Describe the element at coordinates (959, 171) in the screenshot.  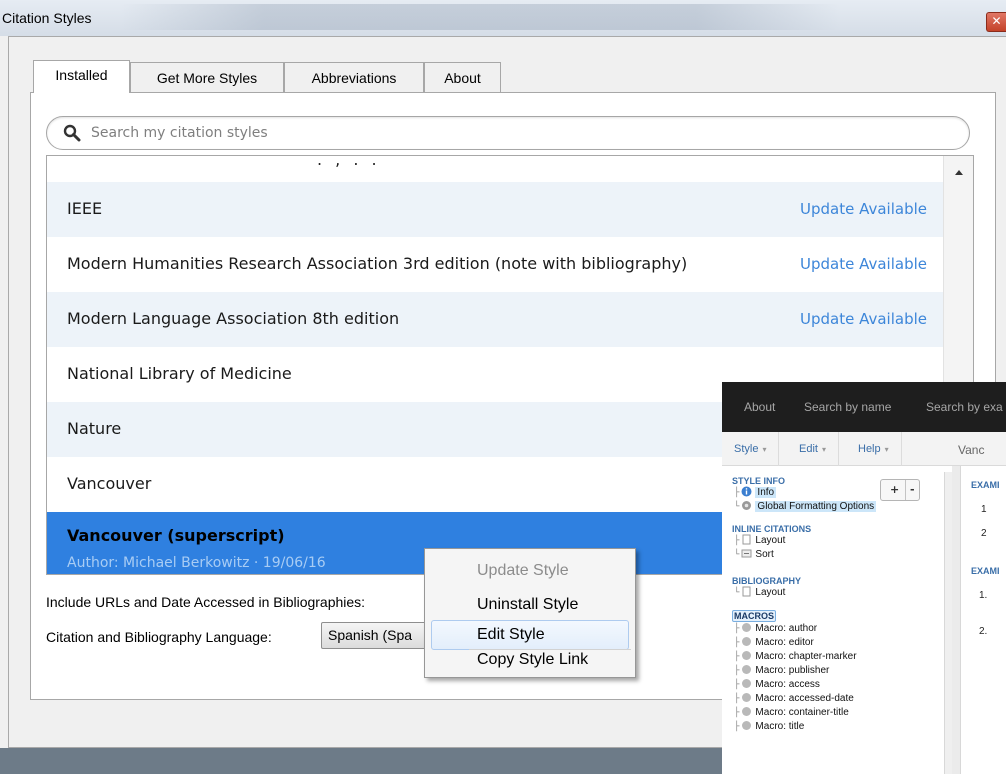
I see `scroll-up-arrow-icon` at that location.